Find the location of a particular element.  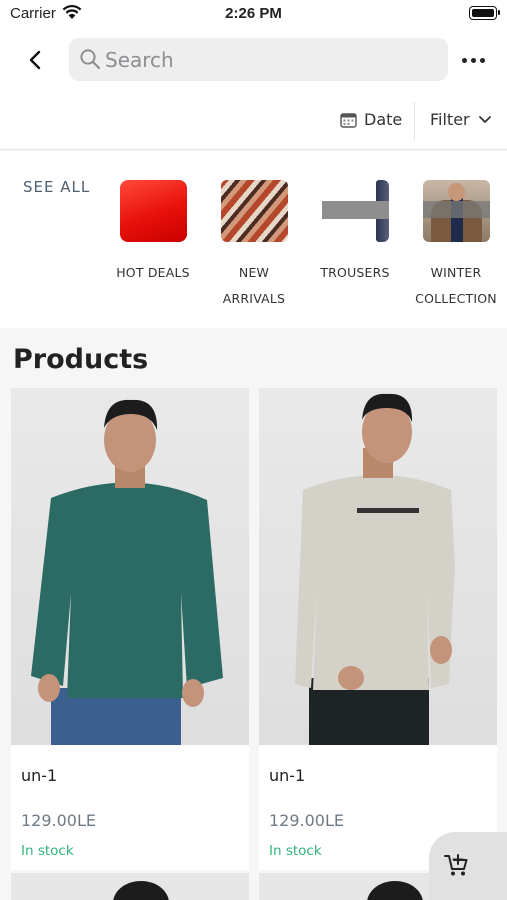

cart-button is located at coordinates (468, 866).